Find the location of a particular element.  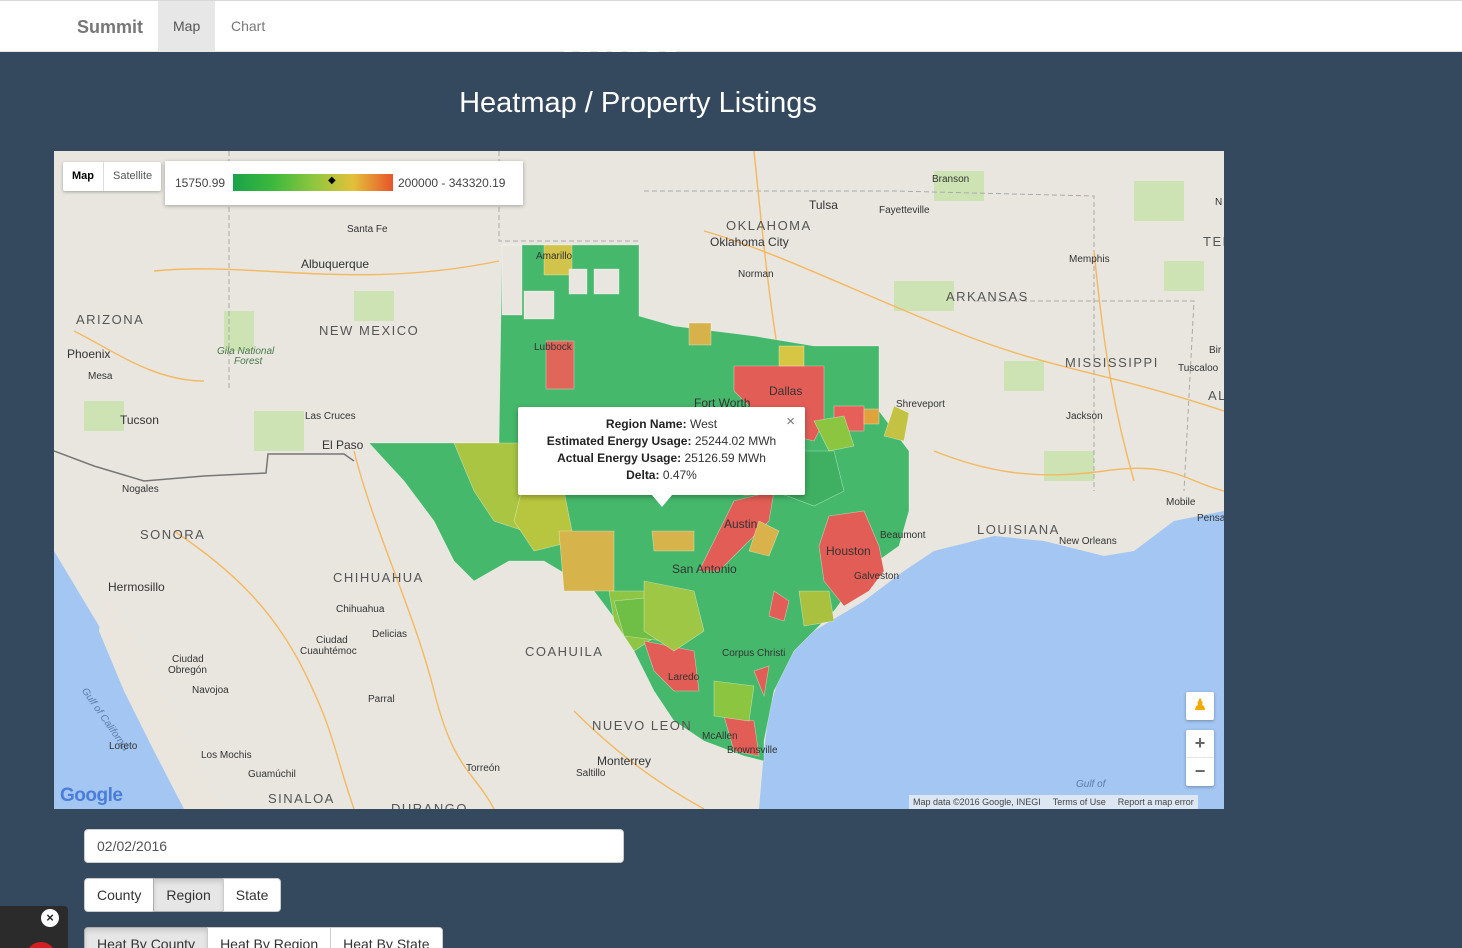

popup-estimated-row: Estimated Energy Usage: 25244.02 MWh is located at coordinates (661, 441).